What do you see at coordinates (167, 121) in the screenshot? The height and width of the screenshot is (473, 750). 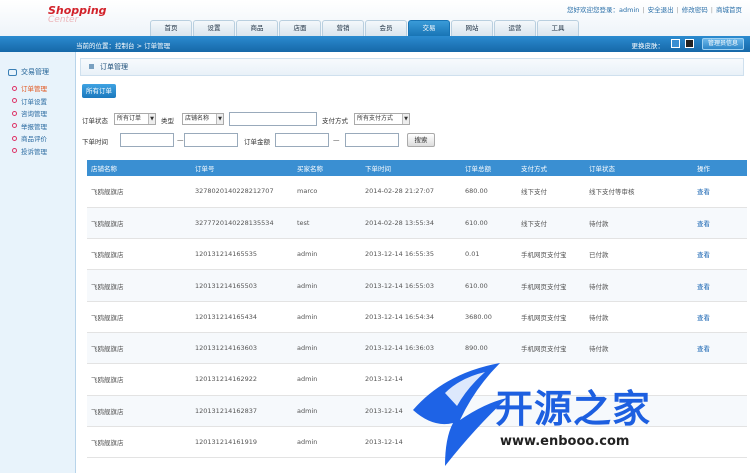 I see `type-label: 类型` at bounding box center [167, 121].